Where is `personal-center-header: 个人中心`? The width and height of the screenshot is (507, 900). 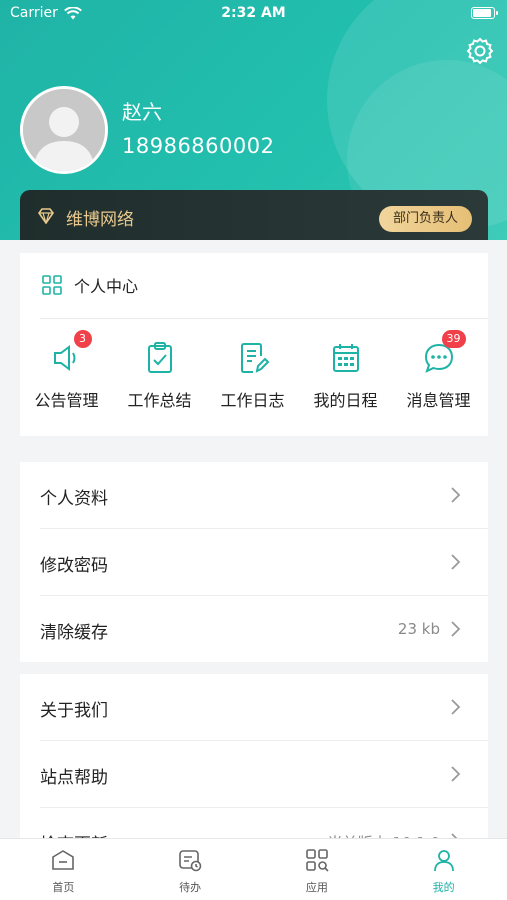
personal-center-header: 个人中心 is located at coordinates (90, 285).